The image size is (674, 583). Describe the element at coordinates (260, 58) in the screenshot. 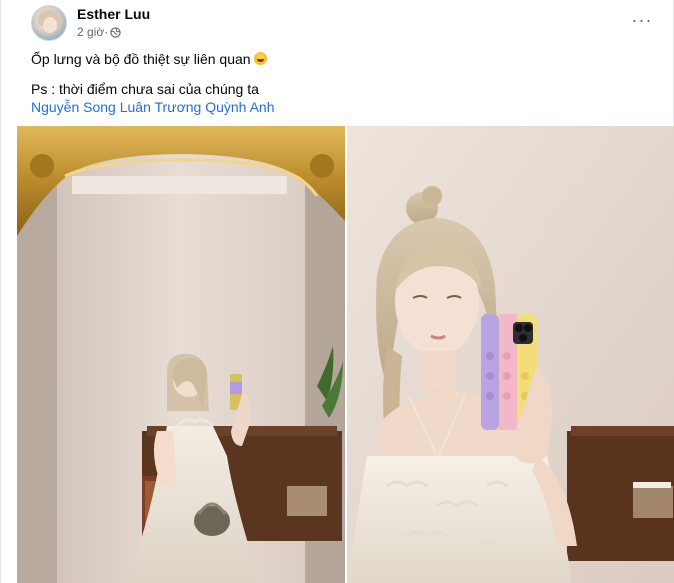

I see `laughing-face-emoji-icon` at that location.